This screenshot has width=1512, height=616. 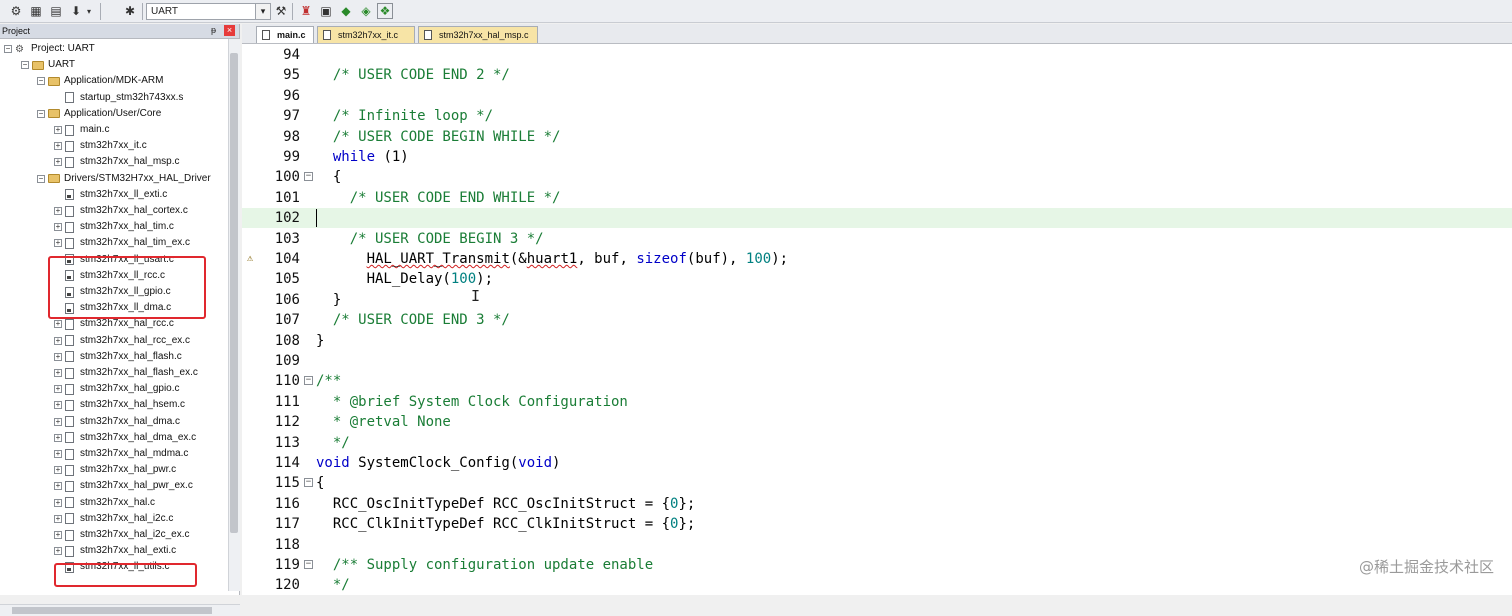 What do you see at coordinates (56, 11) in the screenshot?
I see `batch-build-icon: ▤` at bounding box center [56, 11].